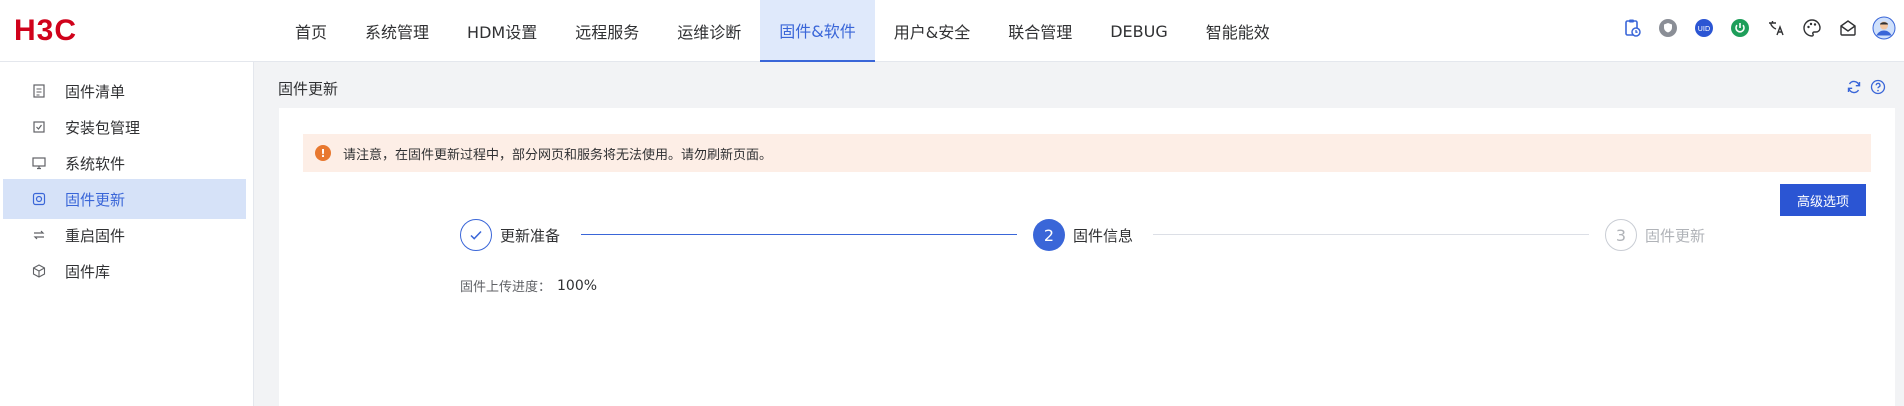 Image resolution: width=1904 pixels, height=406 pixels. Describe the element at coordinates (39, 271) in the screenshot. I see `cube-icon` at that location.